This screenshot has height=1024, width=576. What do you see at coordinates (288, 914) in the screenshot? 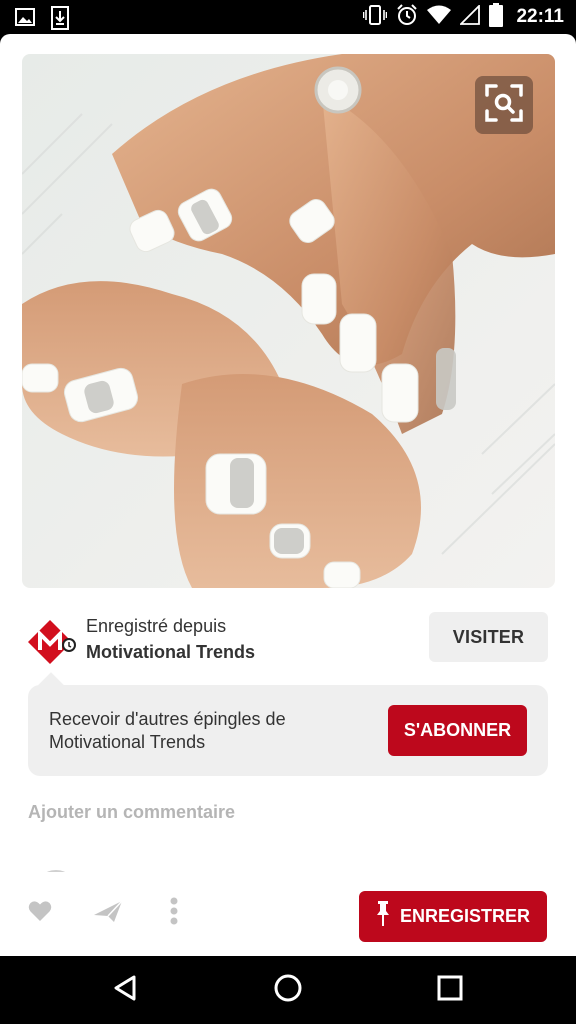
I see `action-bar: ENREGISTRER` at bounding box center [288, 914].